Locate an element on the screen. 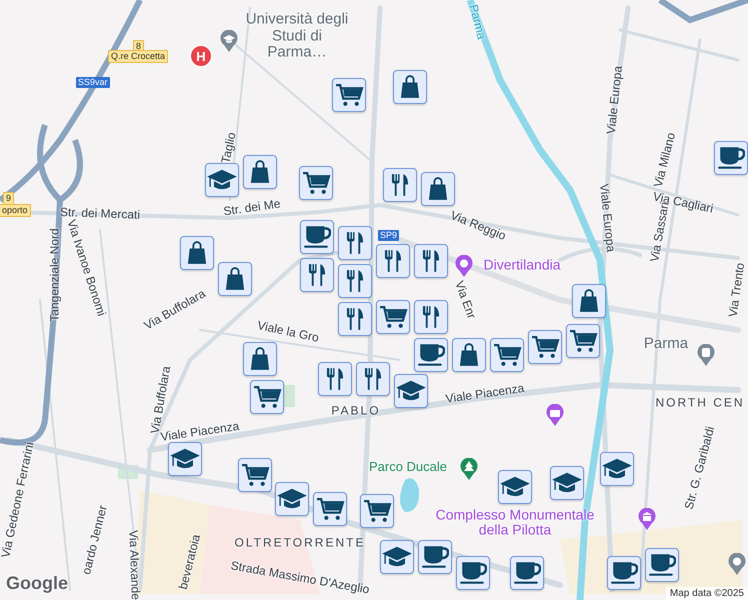 The height and width of the screenshot is (600, 748). tree-marker-icon is located at coordinates (469, 469).